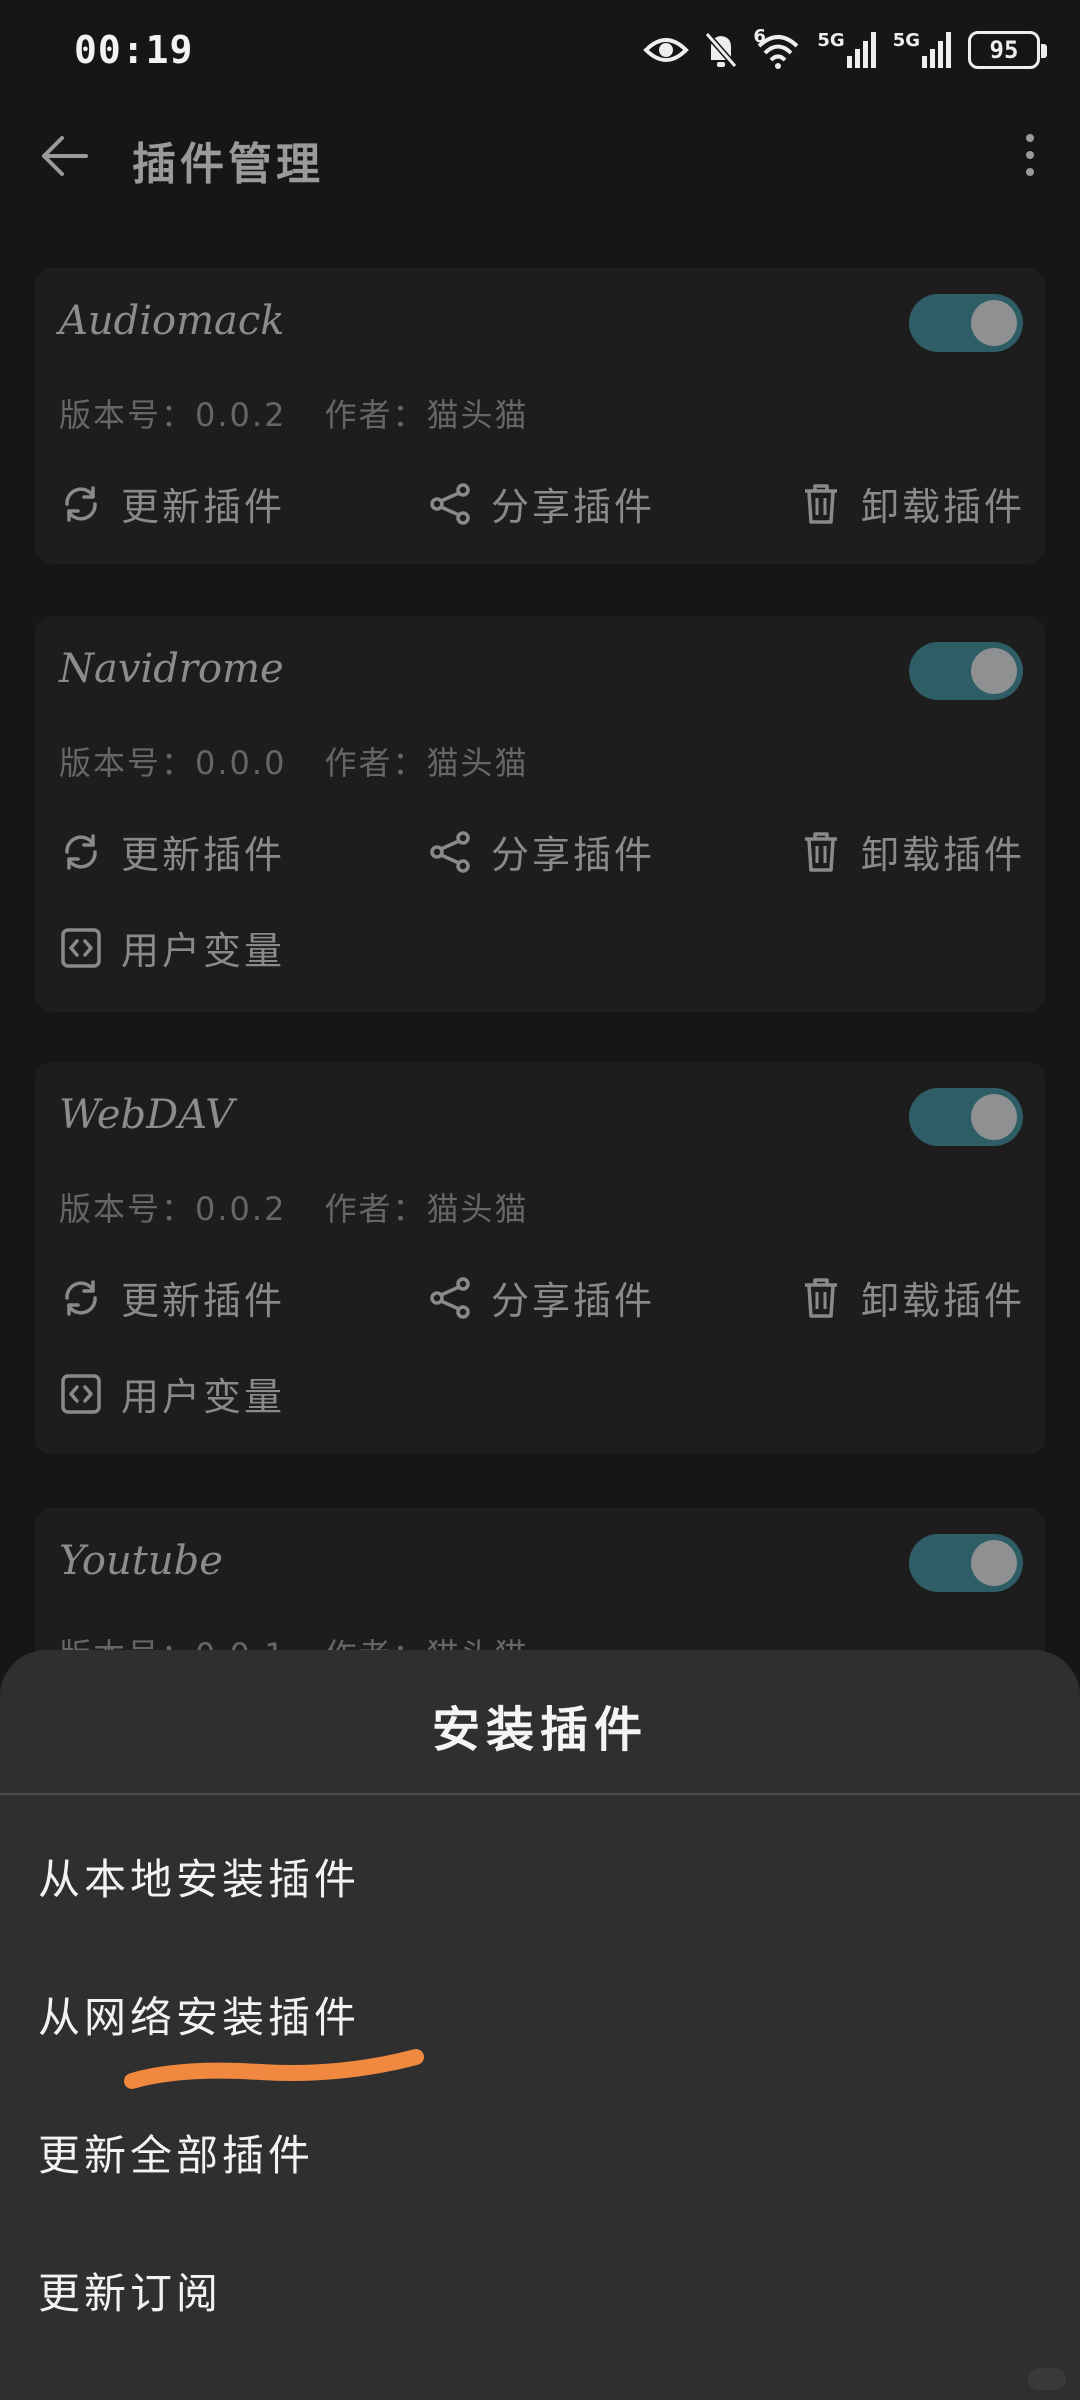  What do you see at coordinates (199, 1876) in the screenshot?
I see `install-local-option: 从本地安装插件` at bounding box center [199, 1876].